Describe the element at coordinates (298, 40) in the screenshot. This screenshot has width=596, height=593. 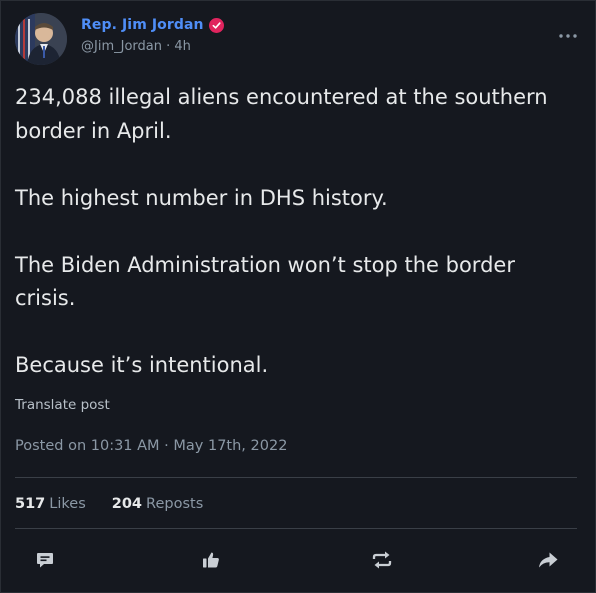
I see `post-header: Rep. Jim Jordan @Jim_Jordan · 4h` at that location.